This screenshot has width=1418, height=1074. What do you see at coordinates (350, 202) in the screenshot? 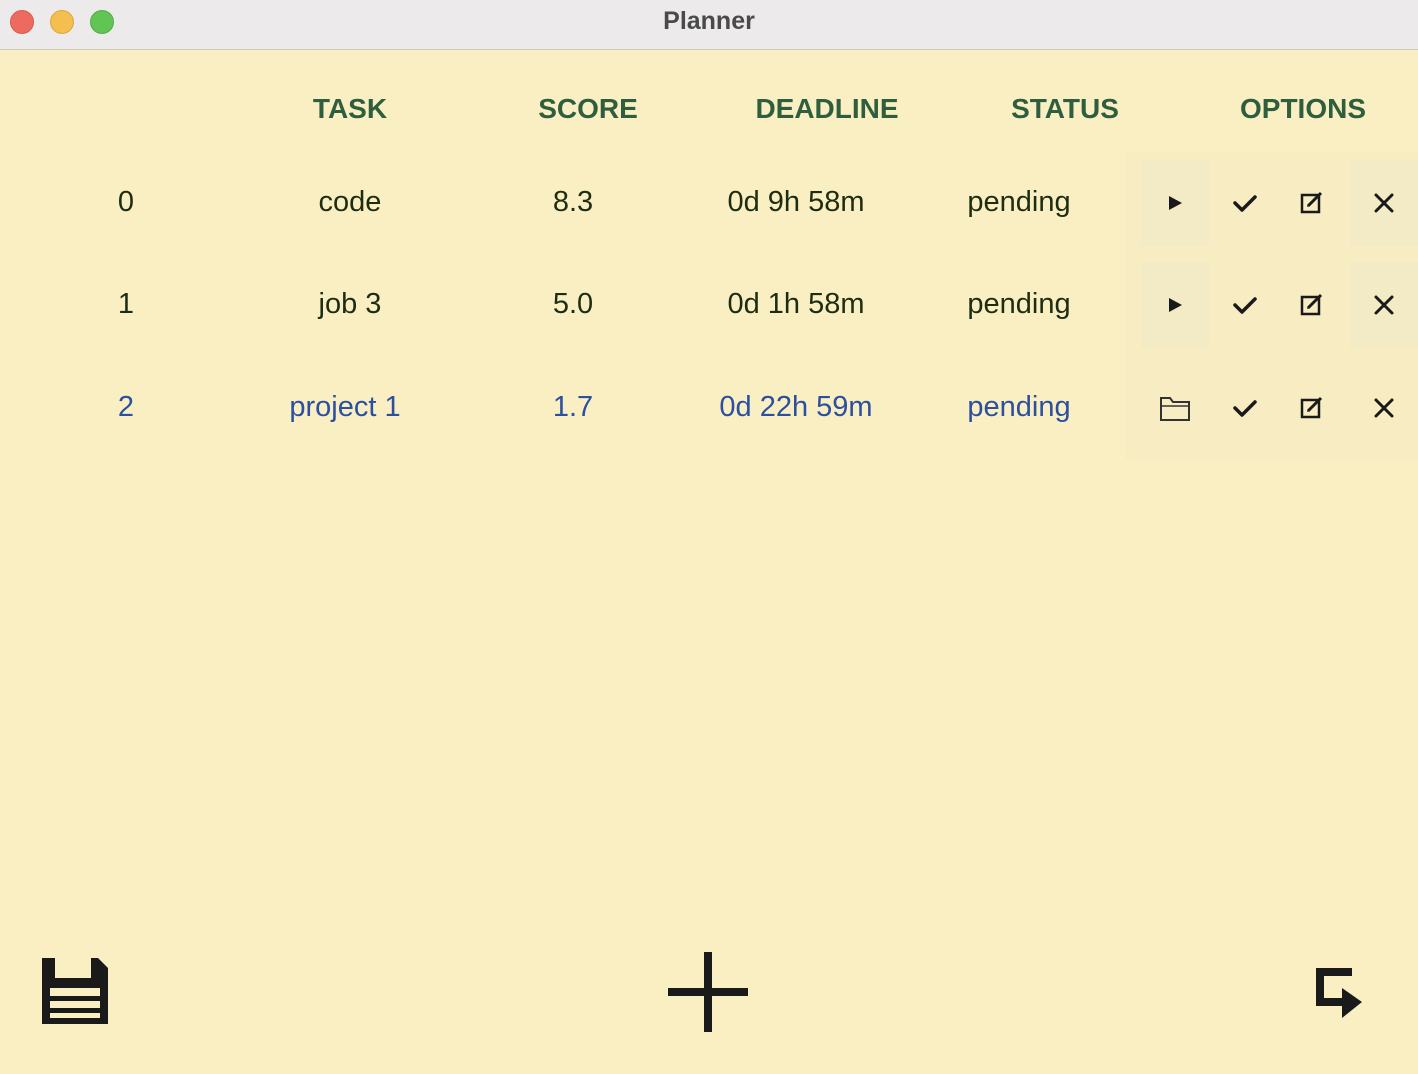
I see `task-name: code` at bounding box center [350, 202].